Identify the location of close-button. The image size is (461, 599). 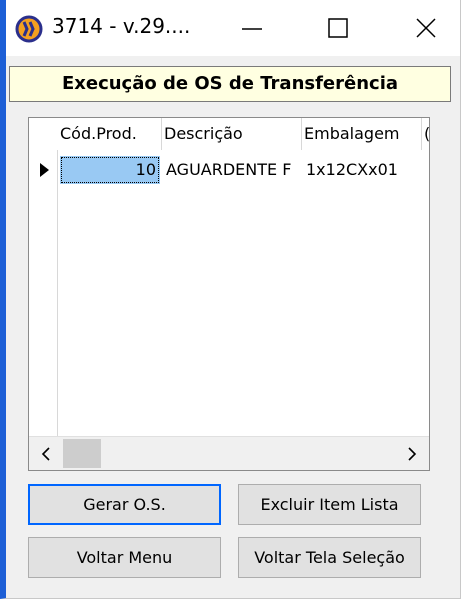
(426, 28).